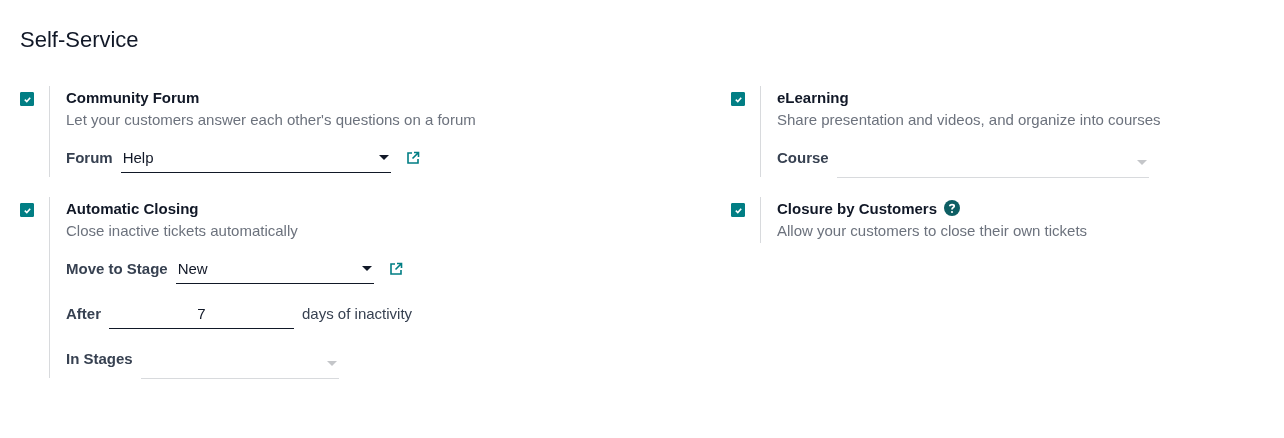 This screenshot has width=1284, height=438. Describe the element at coordinates (932, 230) in the screenshot. I see `setting-description: Allow your customers to close their own tickets` at that location.